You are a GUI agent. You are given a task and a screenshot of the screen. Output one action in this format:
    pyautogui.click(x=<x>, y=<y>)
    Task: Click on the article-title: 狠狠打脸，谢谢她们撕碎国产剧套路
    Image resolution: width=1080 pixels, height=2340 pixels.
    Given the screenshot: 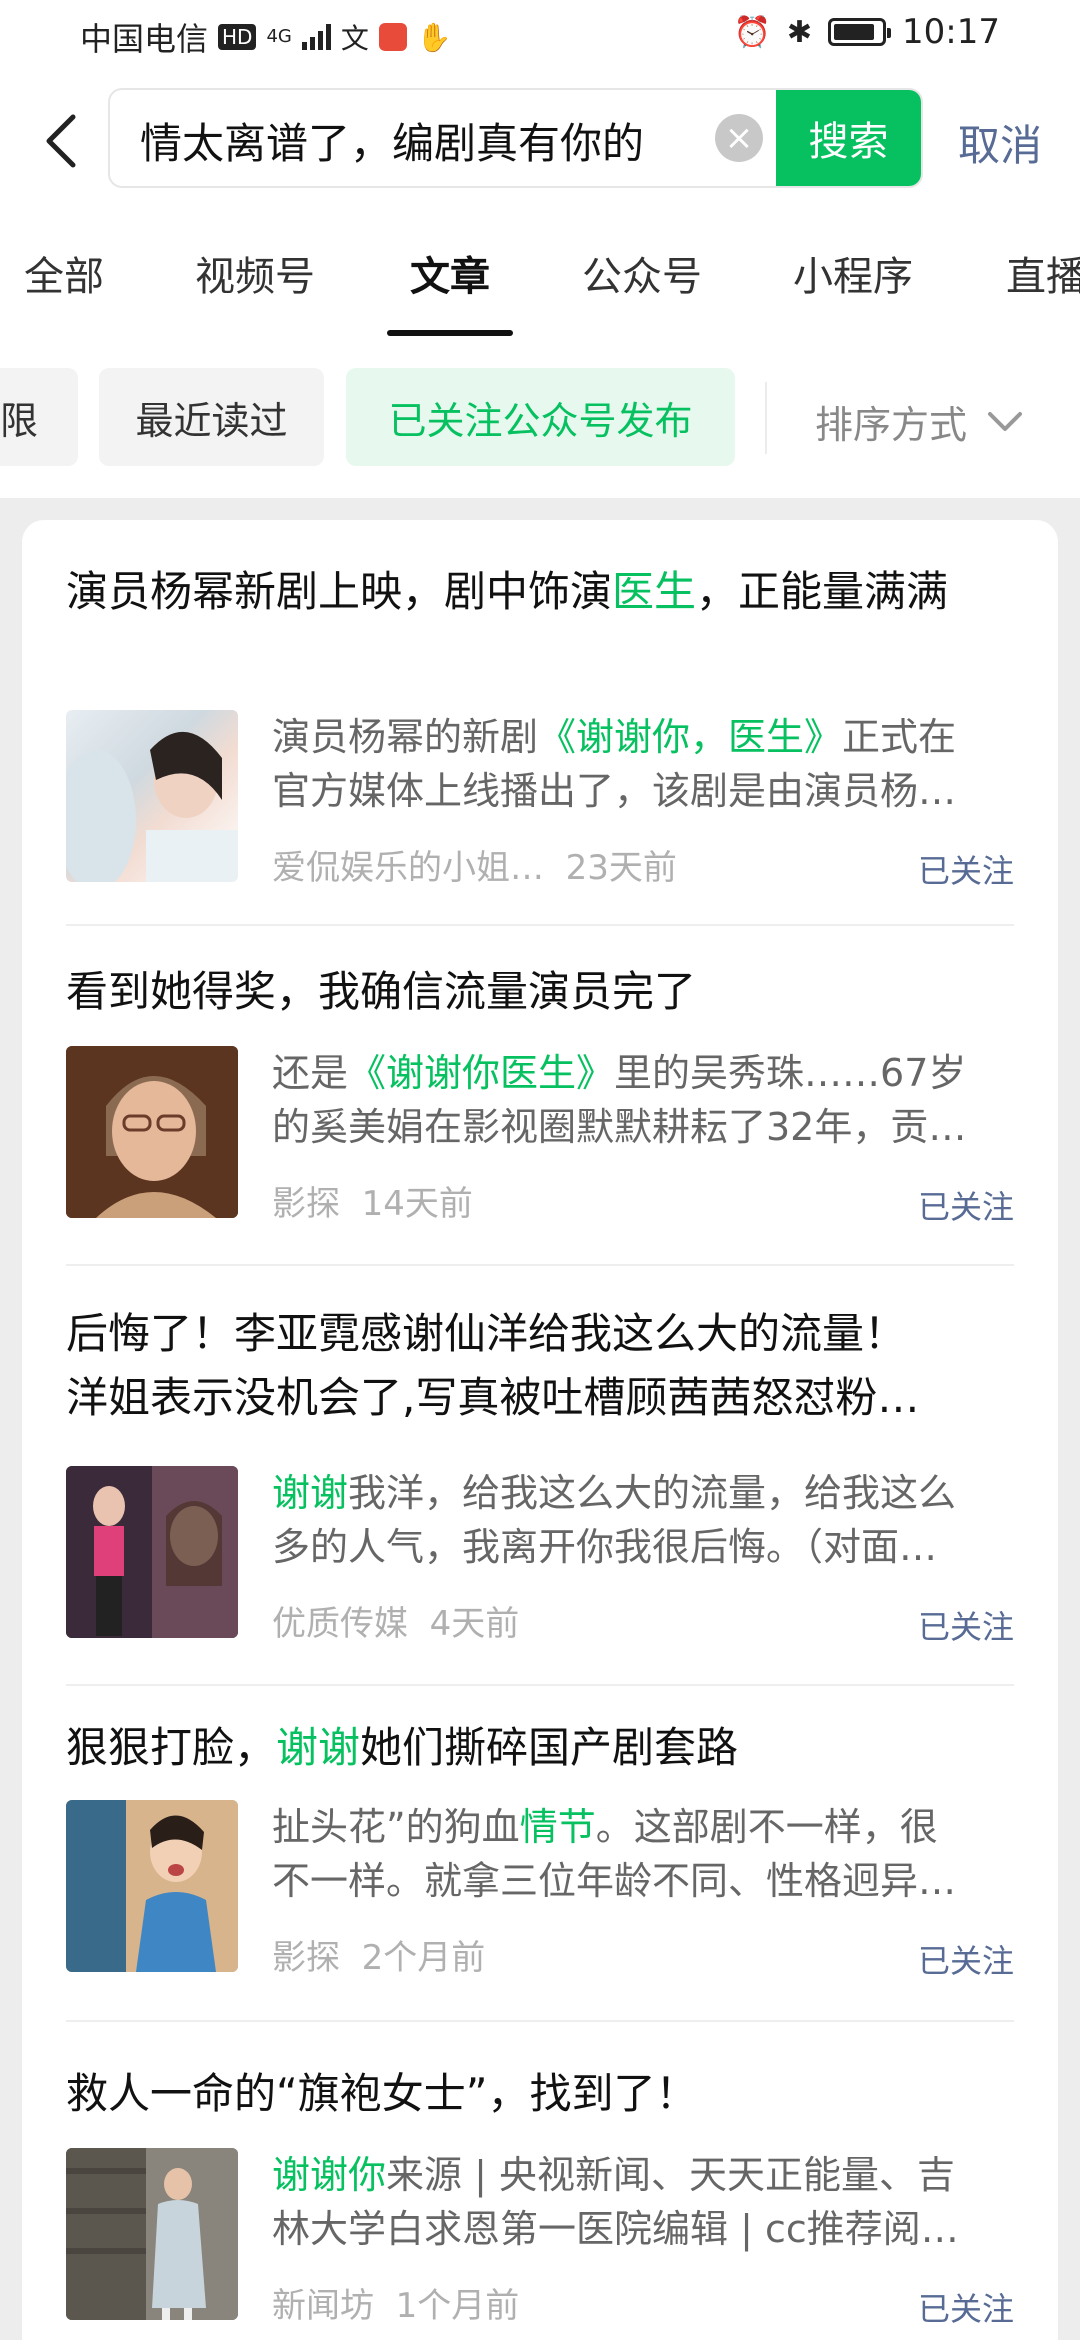 What is the action you would take?
    pyautogui.click(x=540, y=1748)
    